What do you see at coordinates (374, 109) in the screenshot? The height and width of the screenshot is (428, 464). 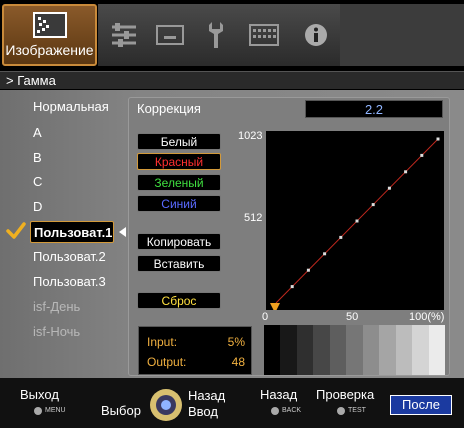 I see `correction-value: 2.2` at bounding box center [374, 109].